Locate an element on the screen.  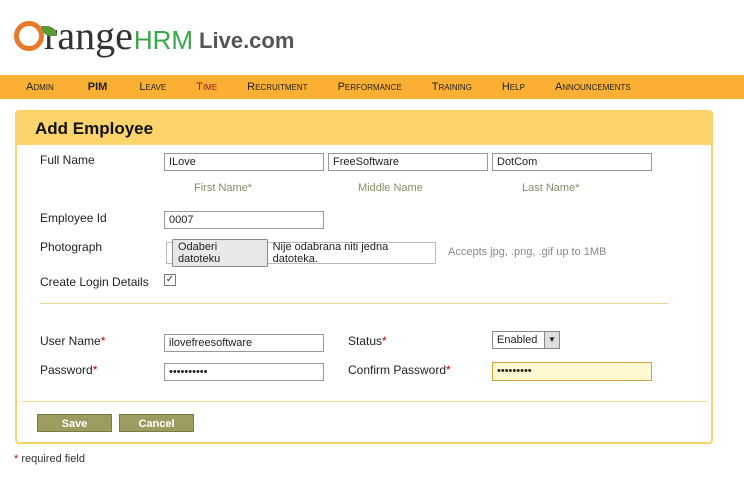
menu-announcements: Announcements is located at coordinates (593, 87).